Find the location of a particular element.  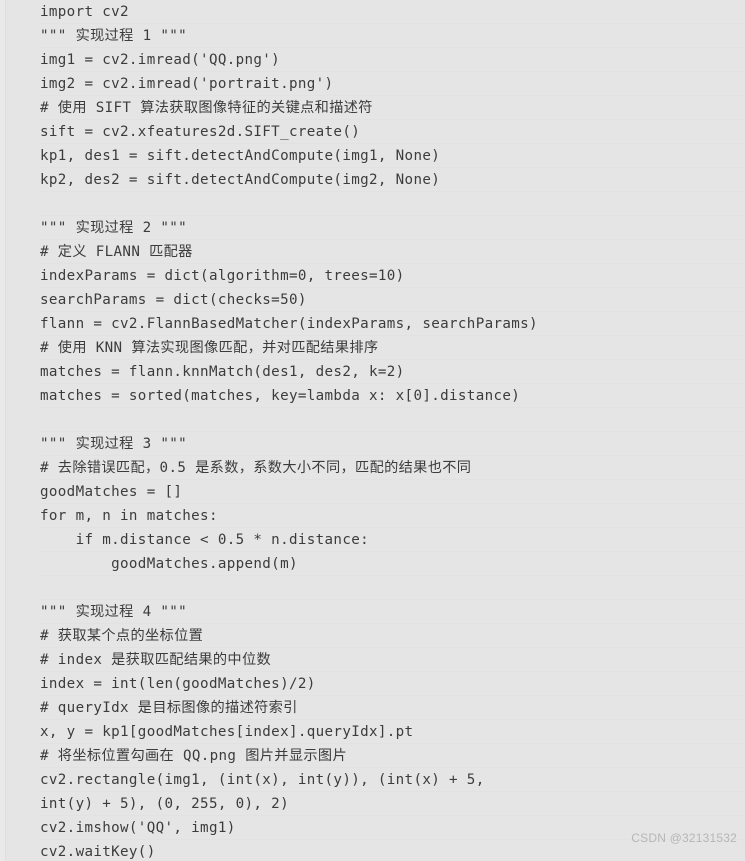

csdn-watermark: CSDN @32131532 is located at coordinates (684, 838).